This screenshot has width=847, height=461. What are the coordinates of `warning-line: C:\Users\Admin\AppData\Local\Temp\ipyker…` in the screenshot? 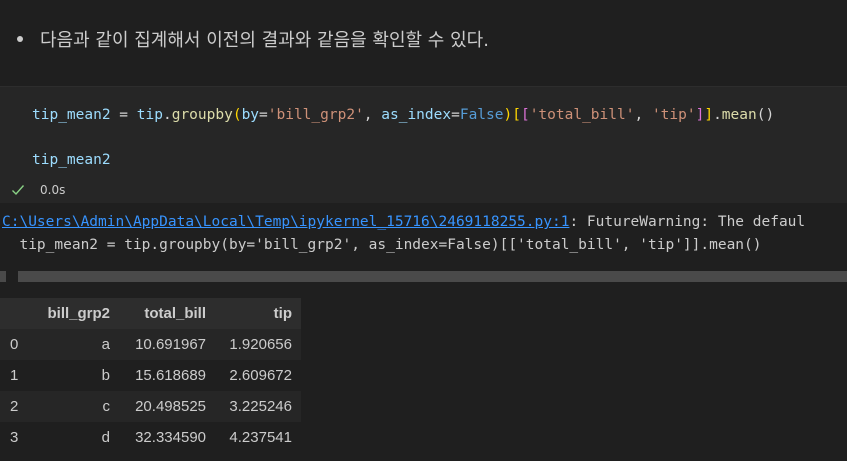 It's located at (403, 222).